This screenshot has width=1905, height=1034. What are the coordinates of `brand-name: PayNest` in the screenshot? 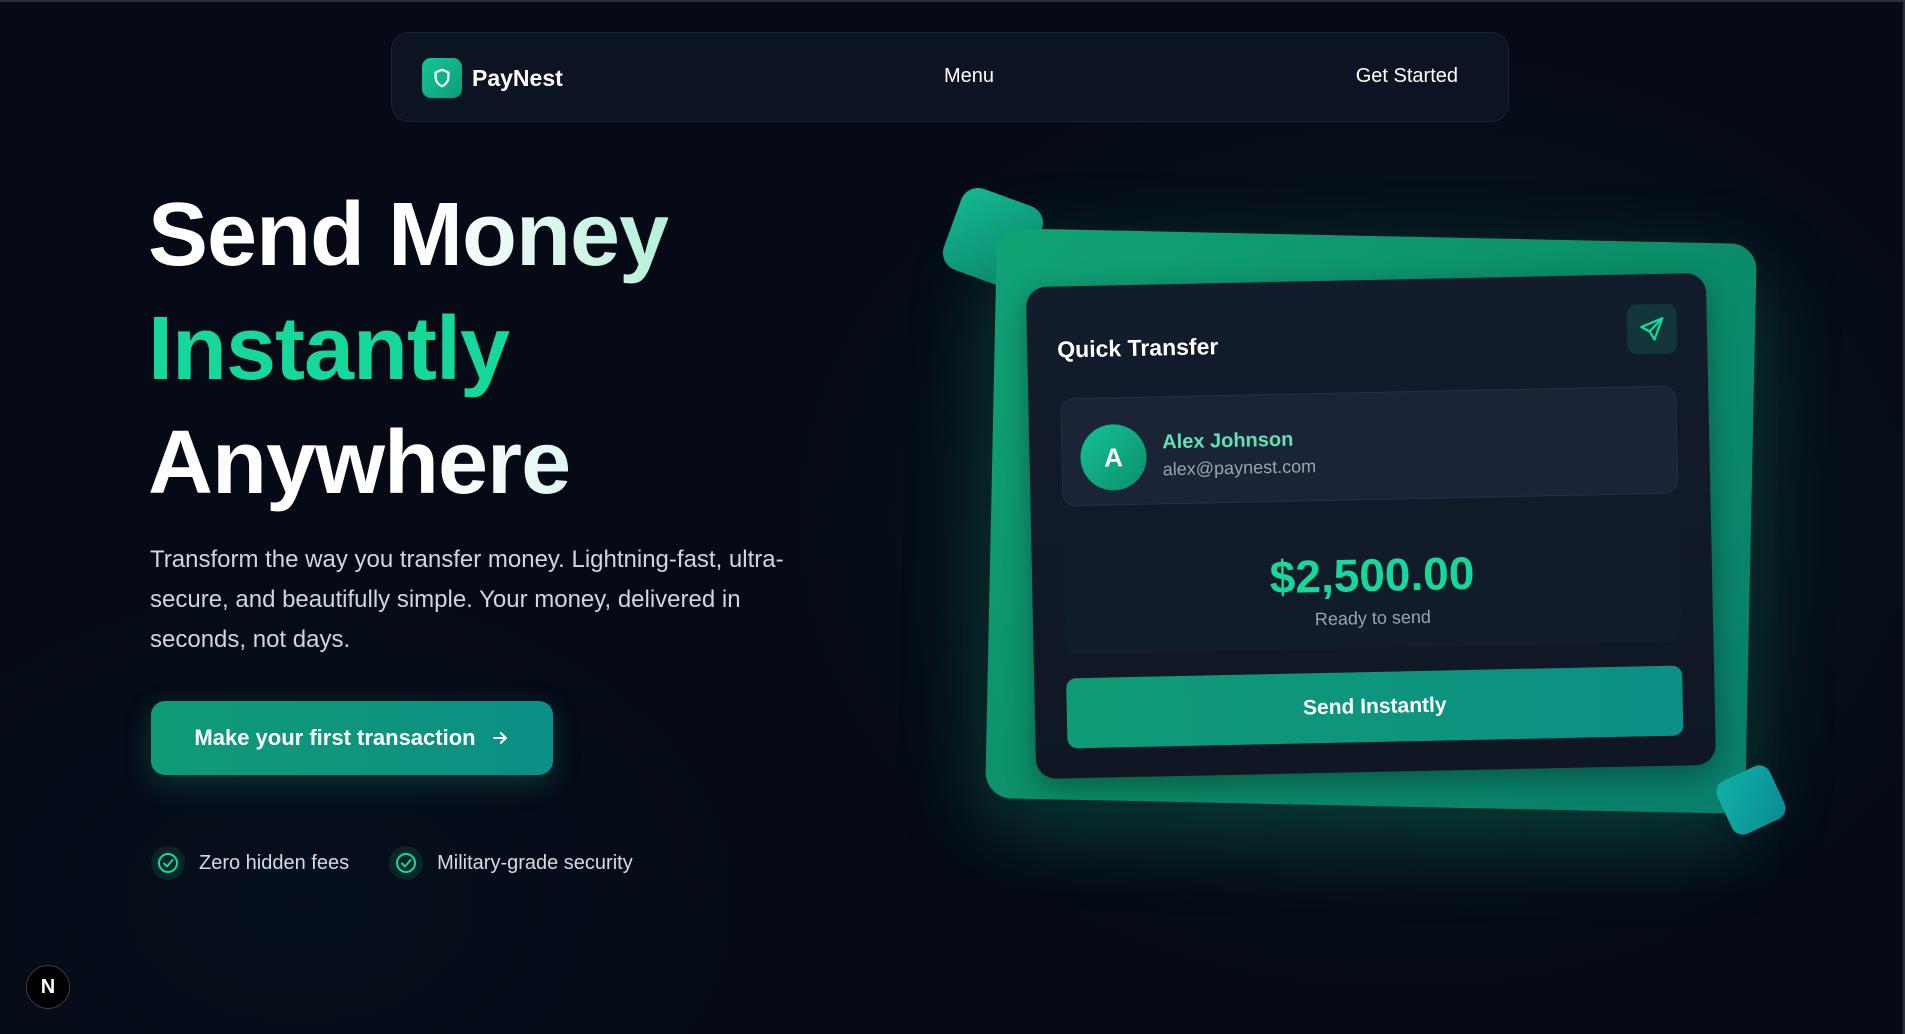 It's located at (517, 77).